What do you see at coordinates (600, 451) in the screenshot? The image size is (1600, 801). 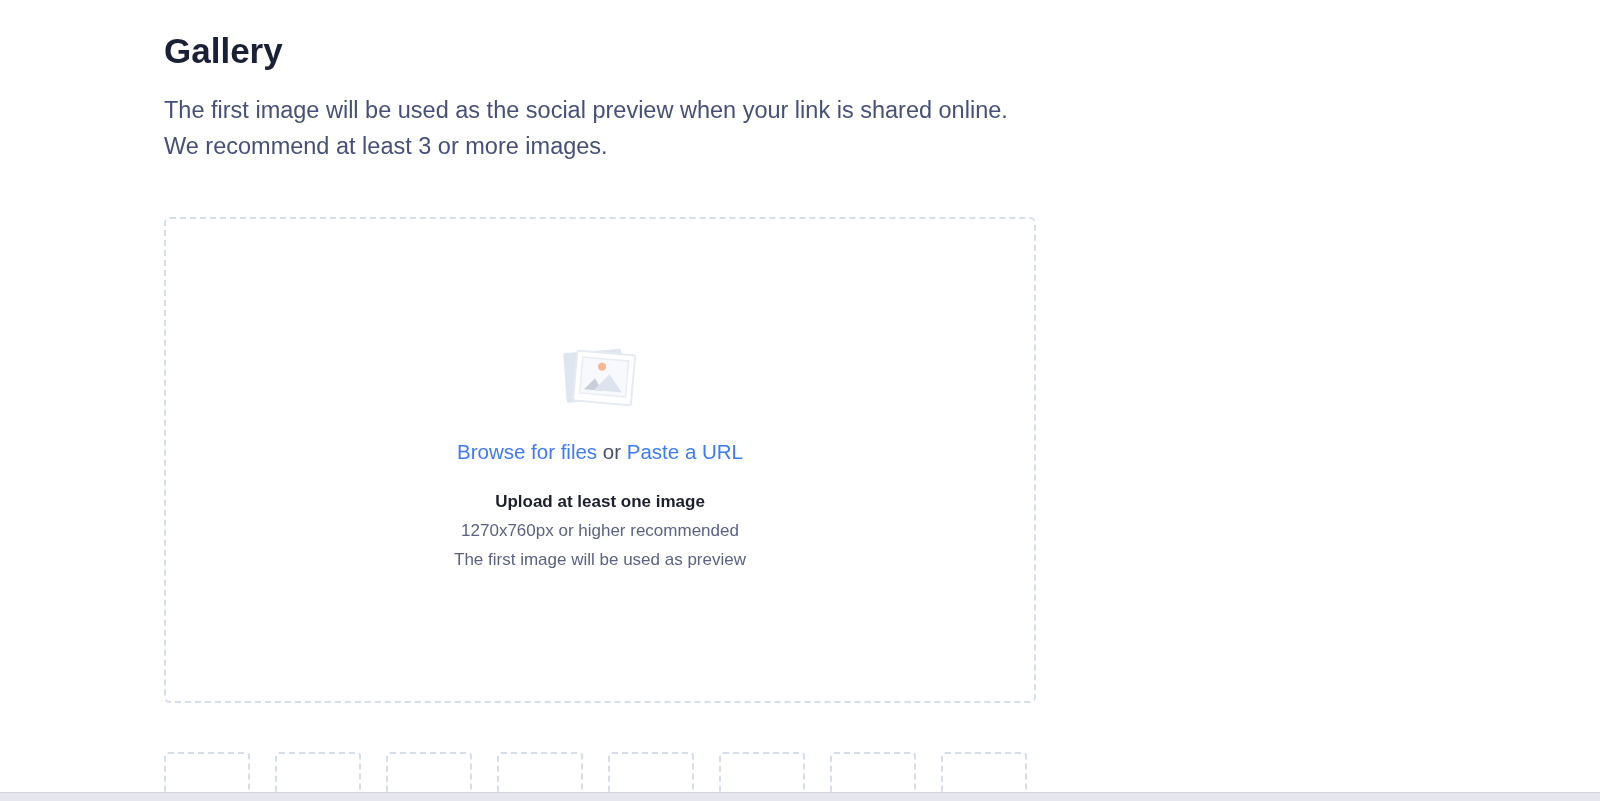 I see `upload-prompt: Browse for files or Paste a URL` at bounding box center [600, 451].